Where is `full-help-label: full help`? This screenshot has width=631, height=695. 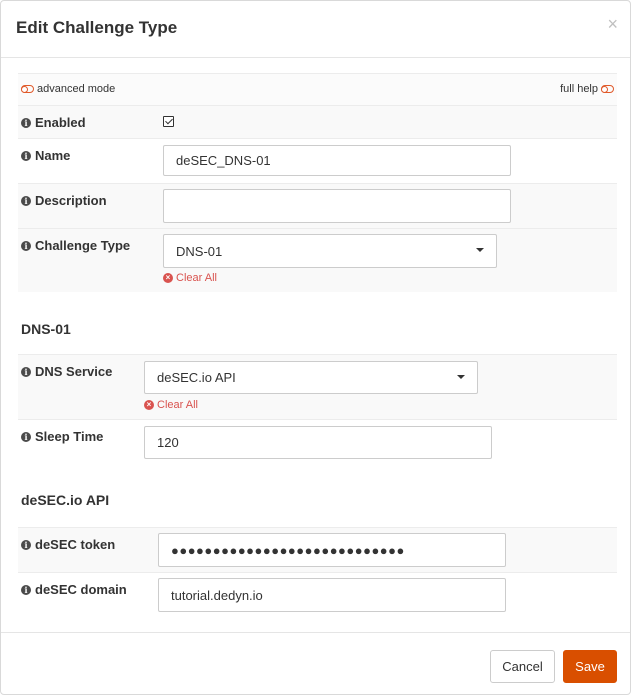
full-help-label: full help is located at coordinates (579, 89).